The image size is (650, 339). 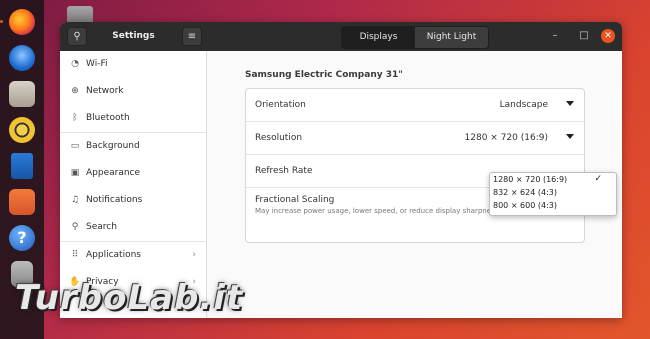 What do you see at coordinates (1, 21) in the screenshot?
I see `running-indicator` at bounding box center [1, 21].